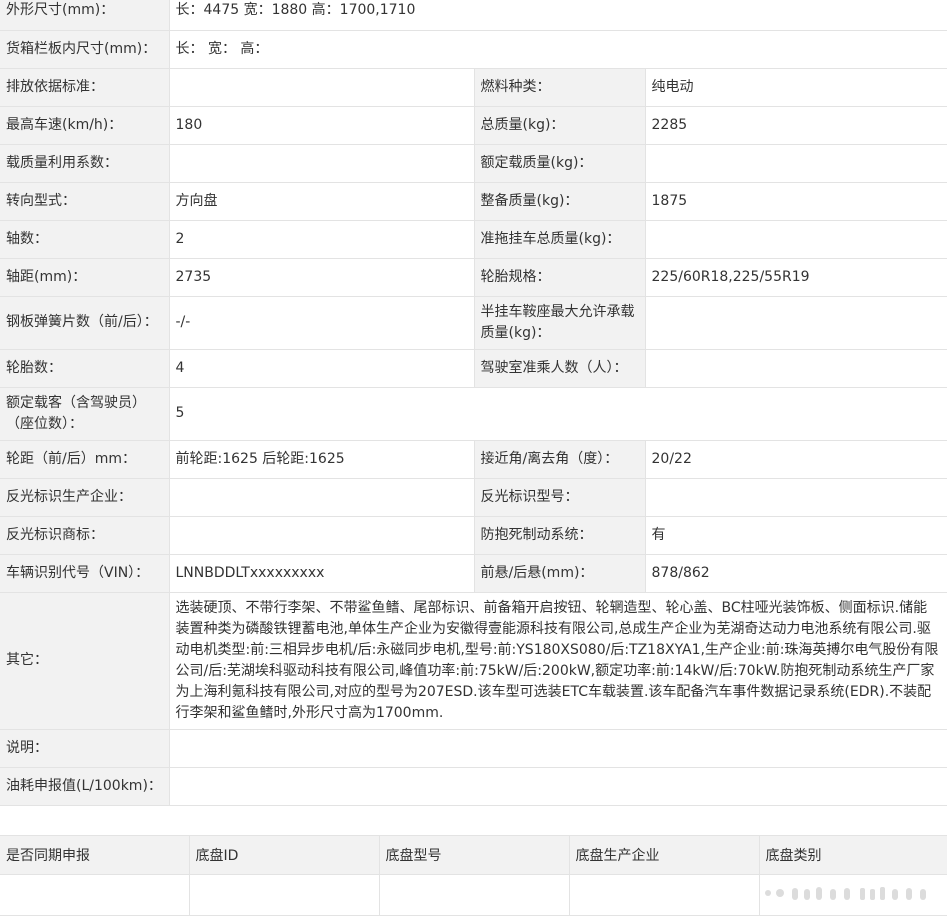  What do you see at coordinates (796, 125) in the screenshot?
I see `value-total-mass: 2285` at bounding box center [796, 125].